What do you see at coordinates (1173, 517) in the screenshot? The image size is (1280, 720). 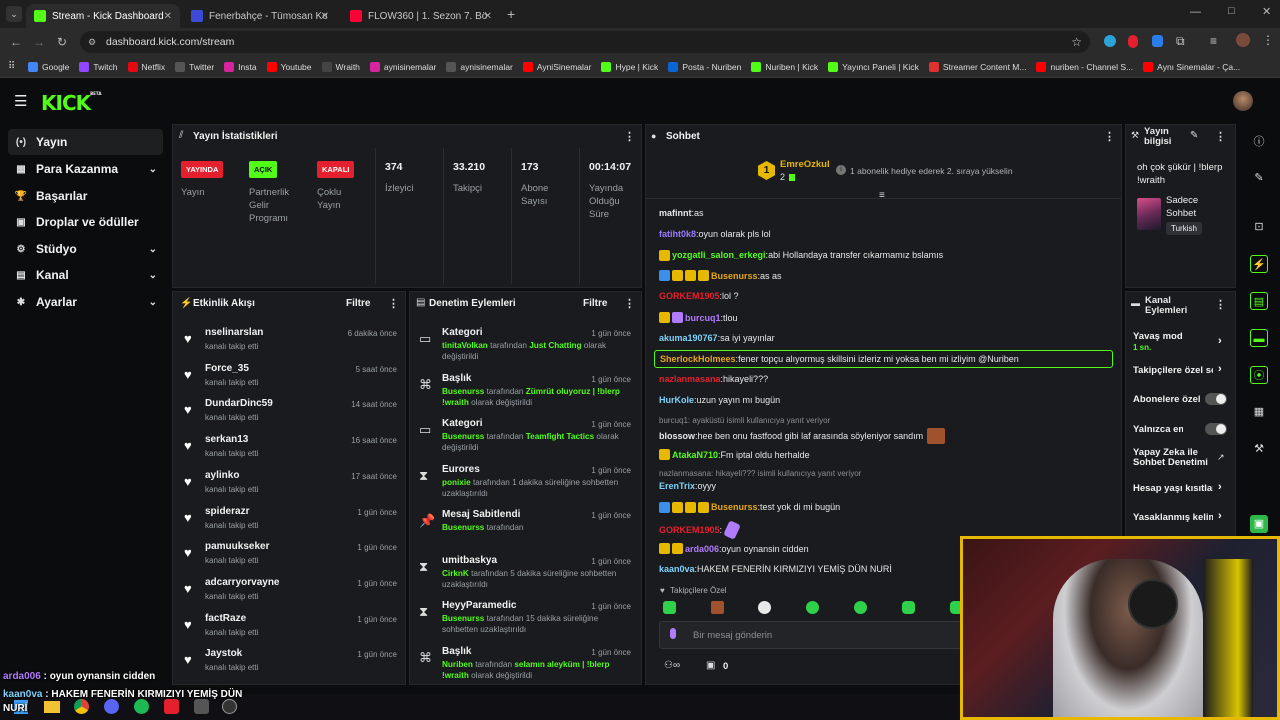 I see `banned-words-label: Yasaklanmış kelimeler` at bounding box center [1173, 517].